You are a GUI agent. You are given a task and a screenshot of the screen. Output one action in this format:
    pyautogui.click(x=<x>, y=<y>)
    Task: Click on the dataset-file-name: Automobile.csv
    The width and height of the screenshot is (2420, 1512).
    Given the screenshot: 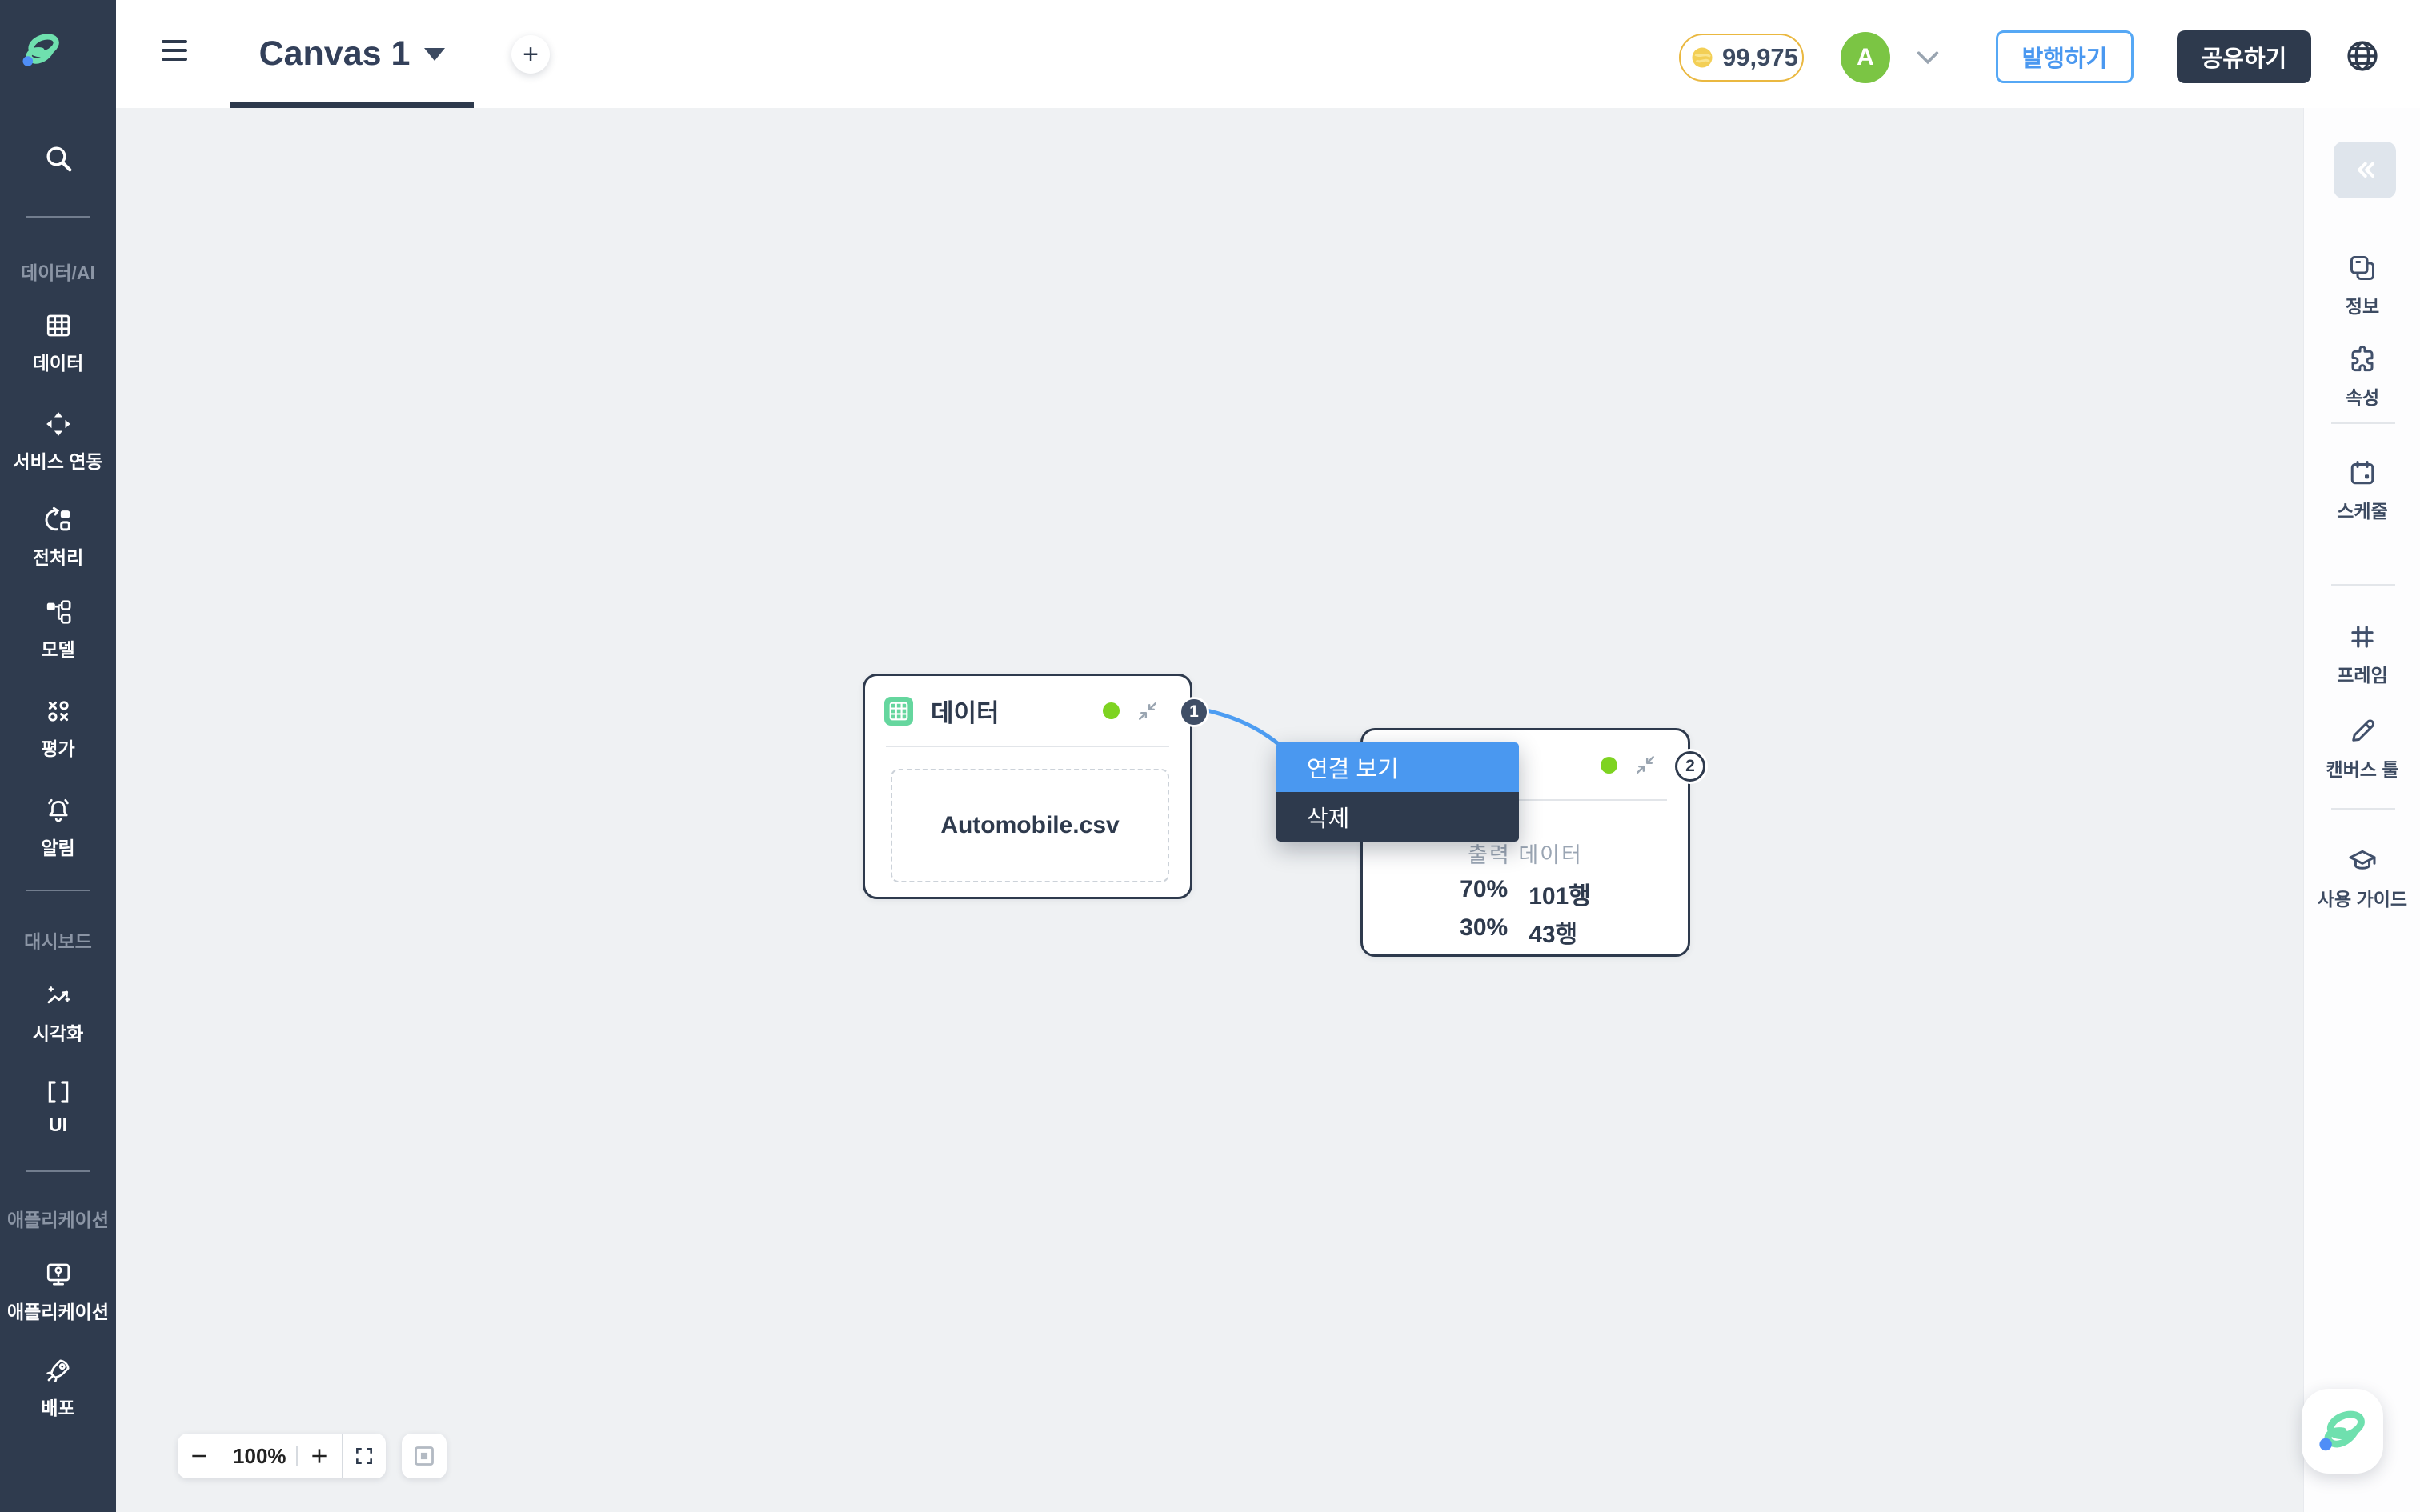 What is the action you would take?
    pyautogui.click(x=1030, y=825)
    